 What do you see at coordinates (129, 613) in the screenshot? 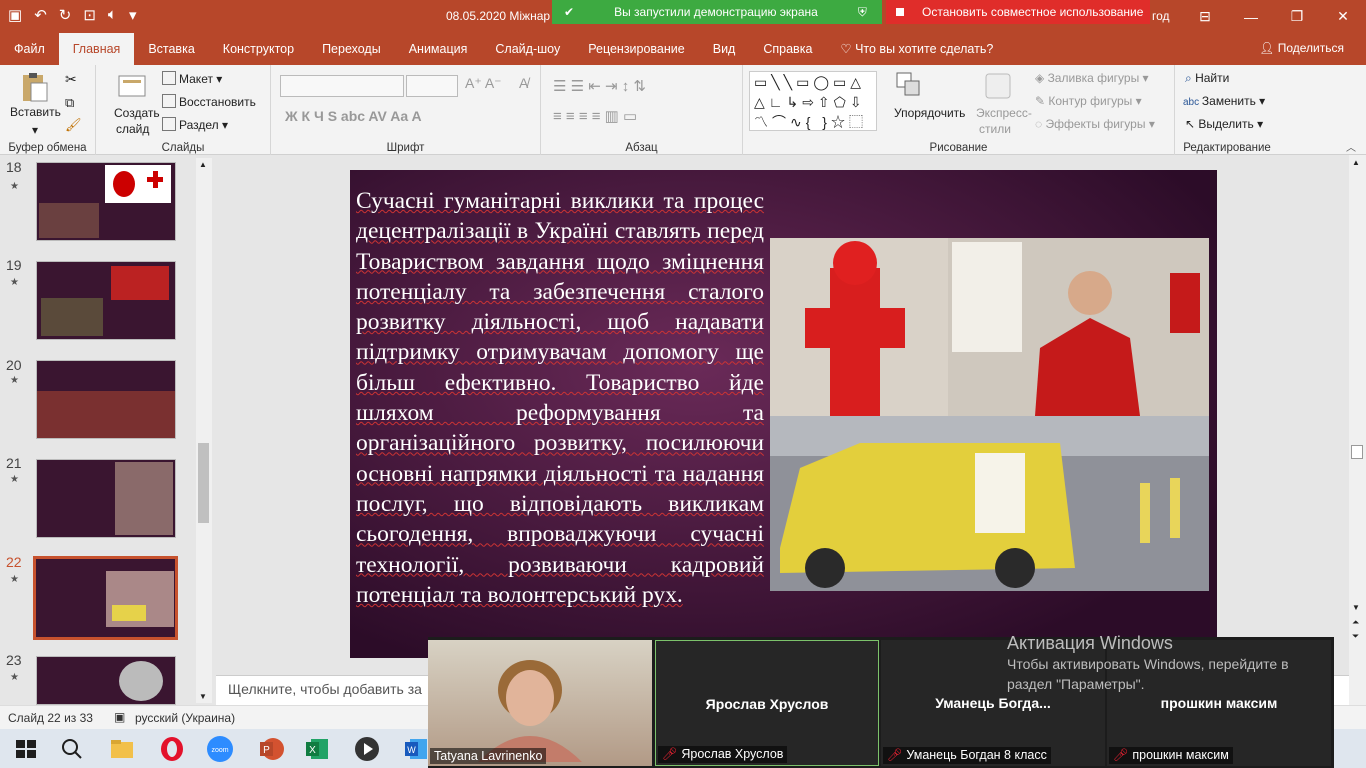
I see `thumb-van` at bounding box center [129, 613].